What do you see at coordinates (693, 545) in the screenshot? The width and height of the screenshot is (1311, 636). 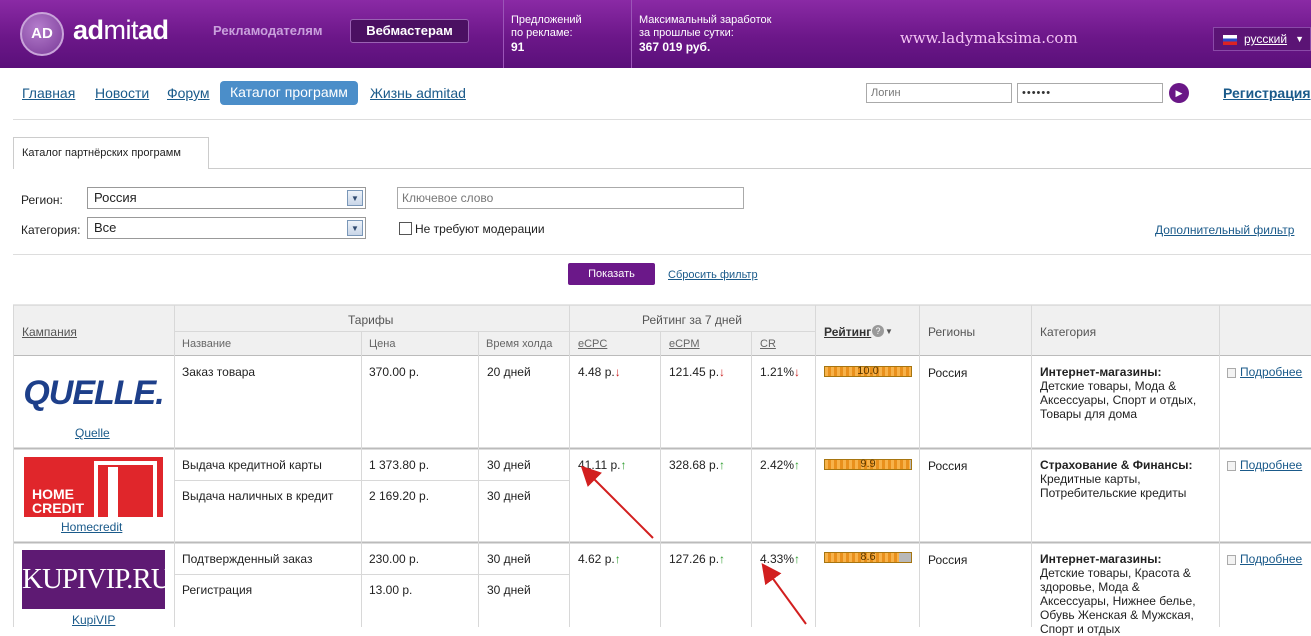 I see `annotation-arrows` at bounding box center [693, 545].